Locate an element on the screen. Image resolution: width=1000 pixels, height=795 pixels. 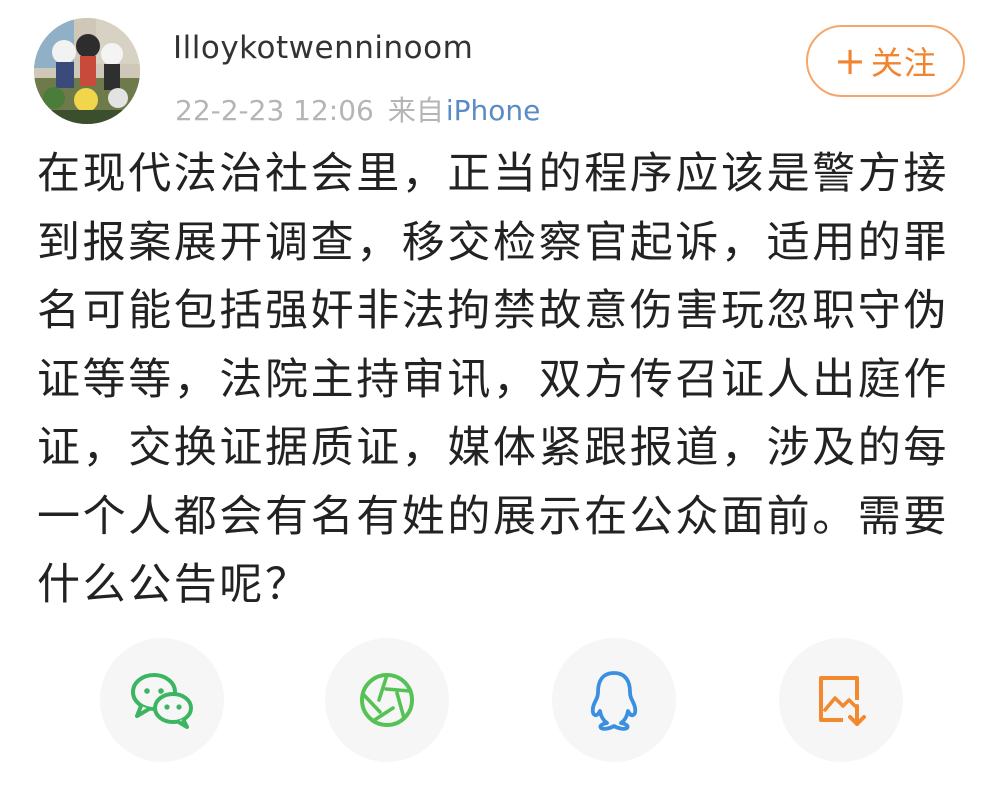
qq-icon is located at coordinates (614, 701).